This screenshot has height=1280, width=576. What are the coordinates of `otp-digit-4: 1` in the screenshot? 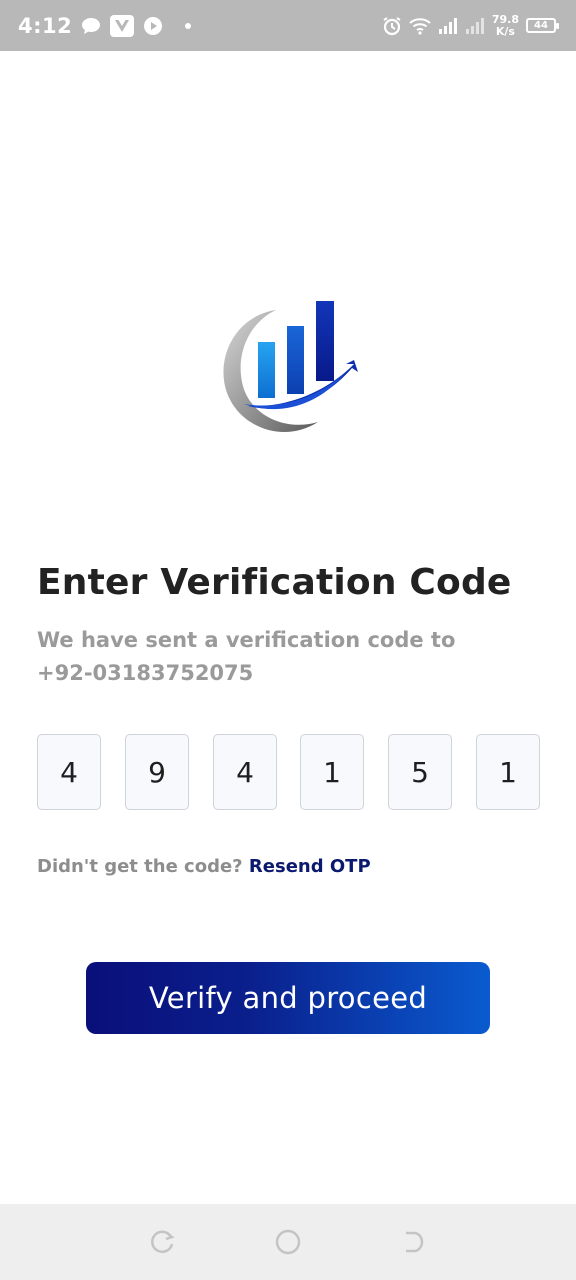 It's located at (332, 772).